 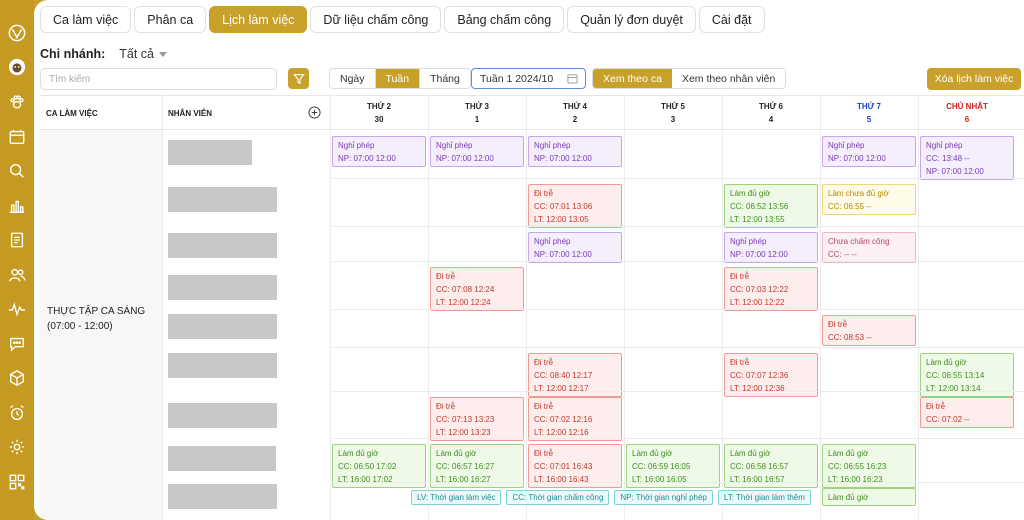 What do you see at coordinates (379, 113) in the screenshot?
I see `day-header-0: THỨ 2 30` at bounding box center [379, 113].